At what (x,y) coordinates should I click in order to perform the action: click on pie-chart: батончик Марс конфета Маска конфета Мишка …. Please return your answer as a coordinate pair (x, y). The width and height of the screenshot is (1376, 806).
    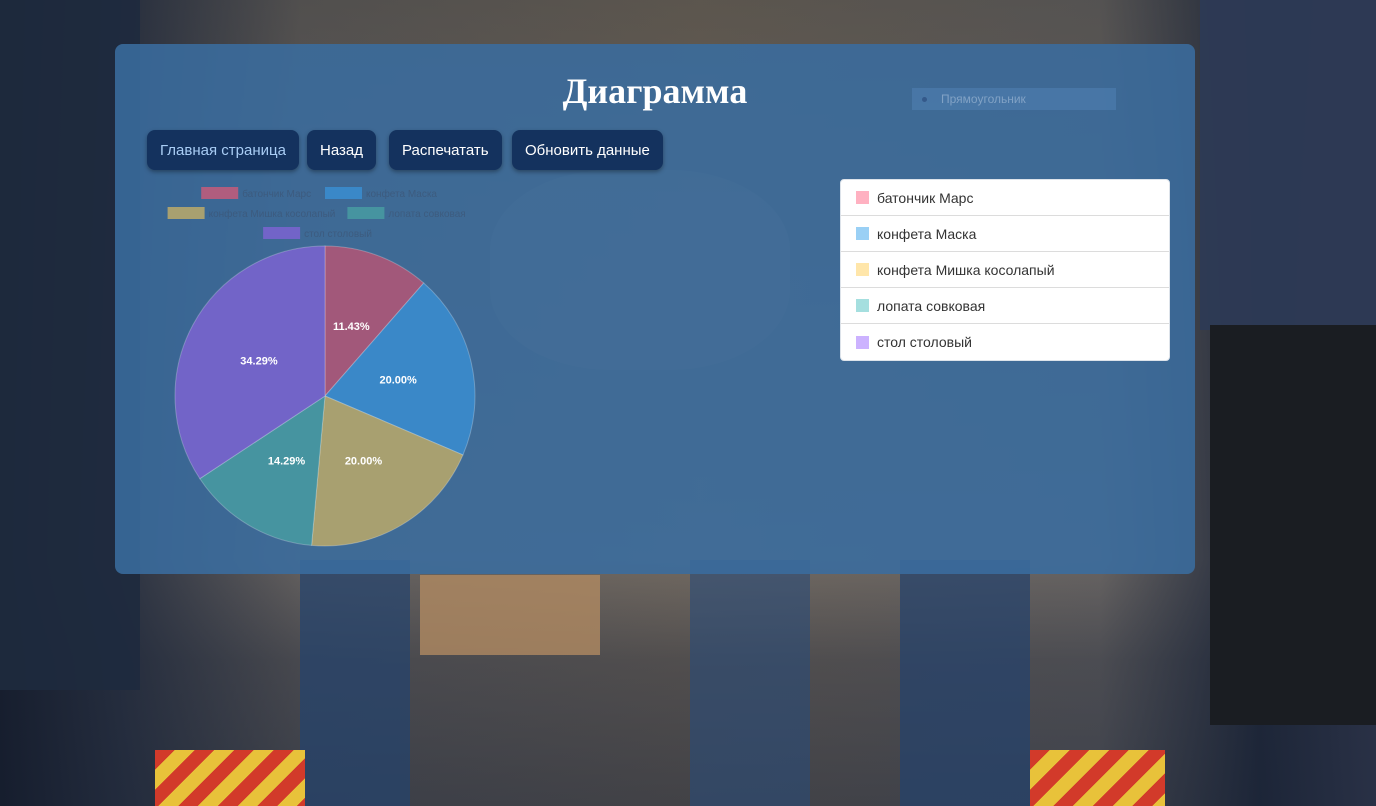
    Looking at the image, I should click on (321, 367).